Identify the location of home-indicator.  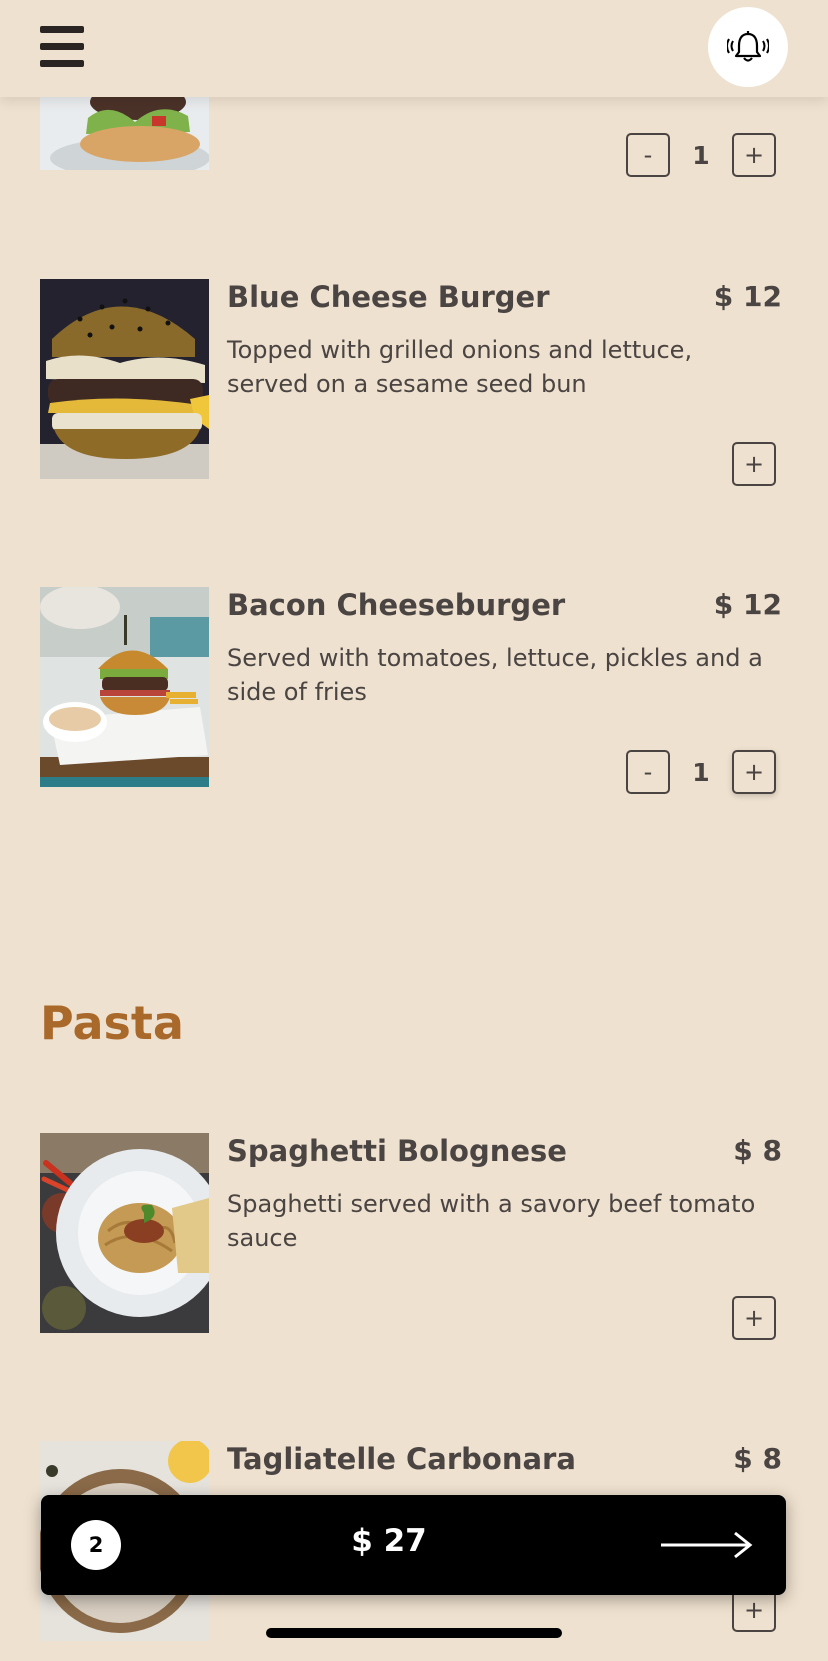
(414, 1633).